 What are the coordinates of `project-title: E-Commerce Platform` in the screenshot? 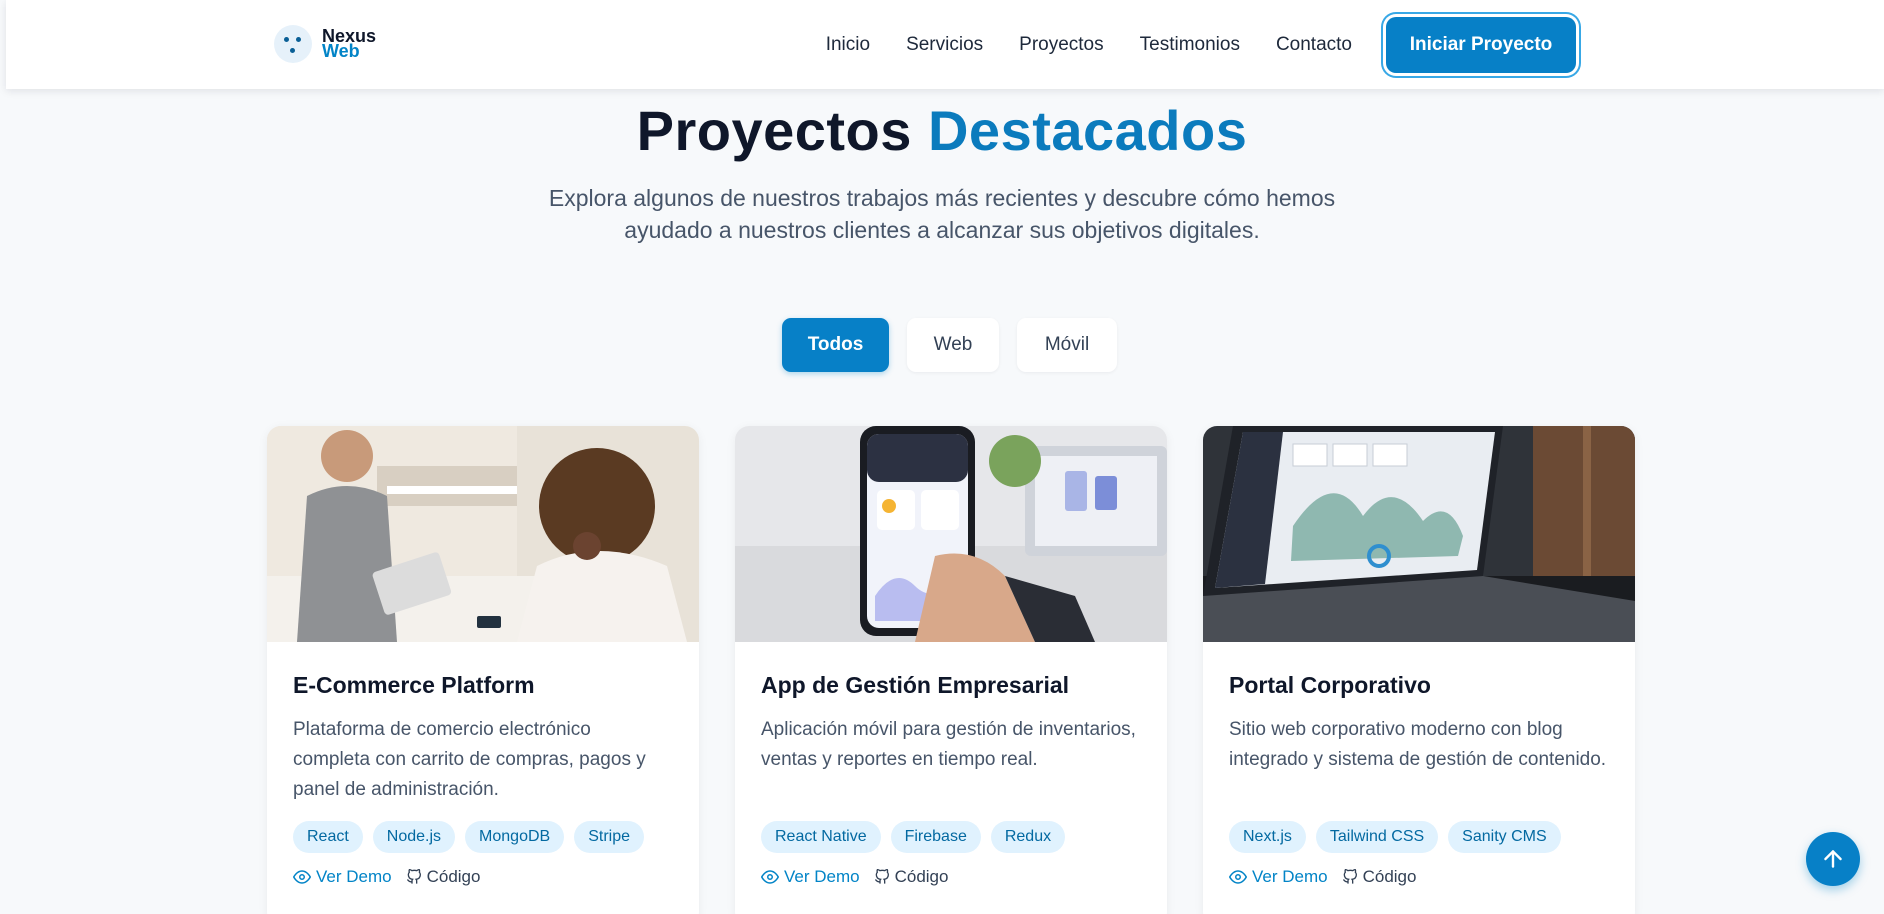 It's located at (414, 685).